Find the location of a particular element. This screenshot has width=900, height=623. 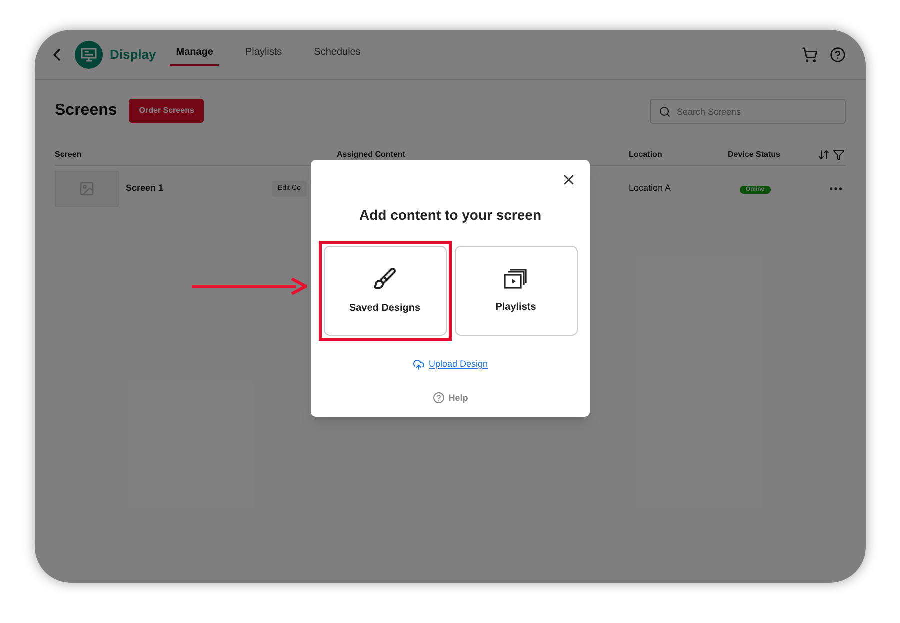

search-icon is located at coordinates (665, 112).